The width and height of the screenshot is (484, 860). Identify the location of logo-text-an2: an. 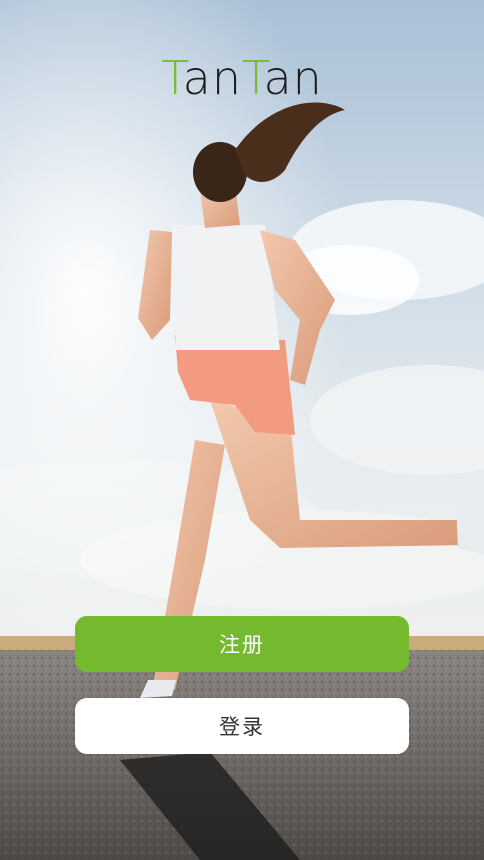
(293, 78).